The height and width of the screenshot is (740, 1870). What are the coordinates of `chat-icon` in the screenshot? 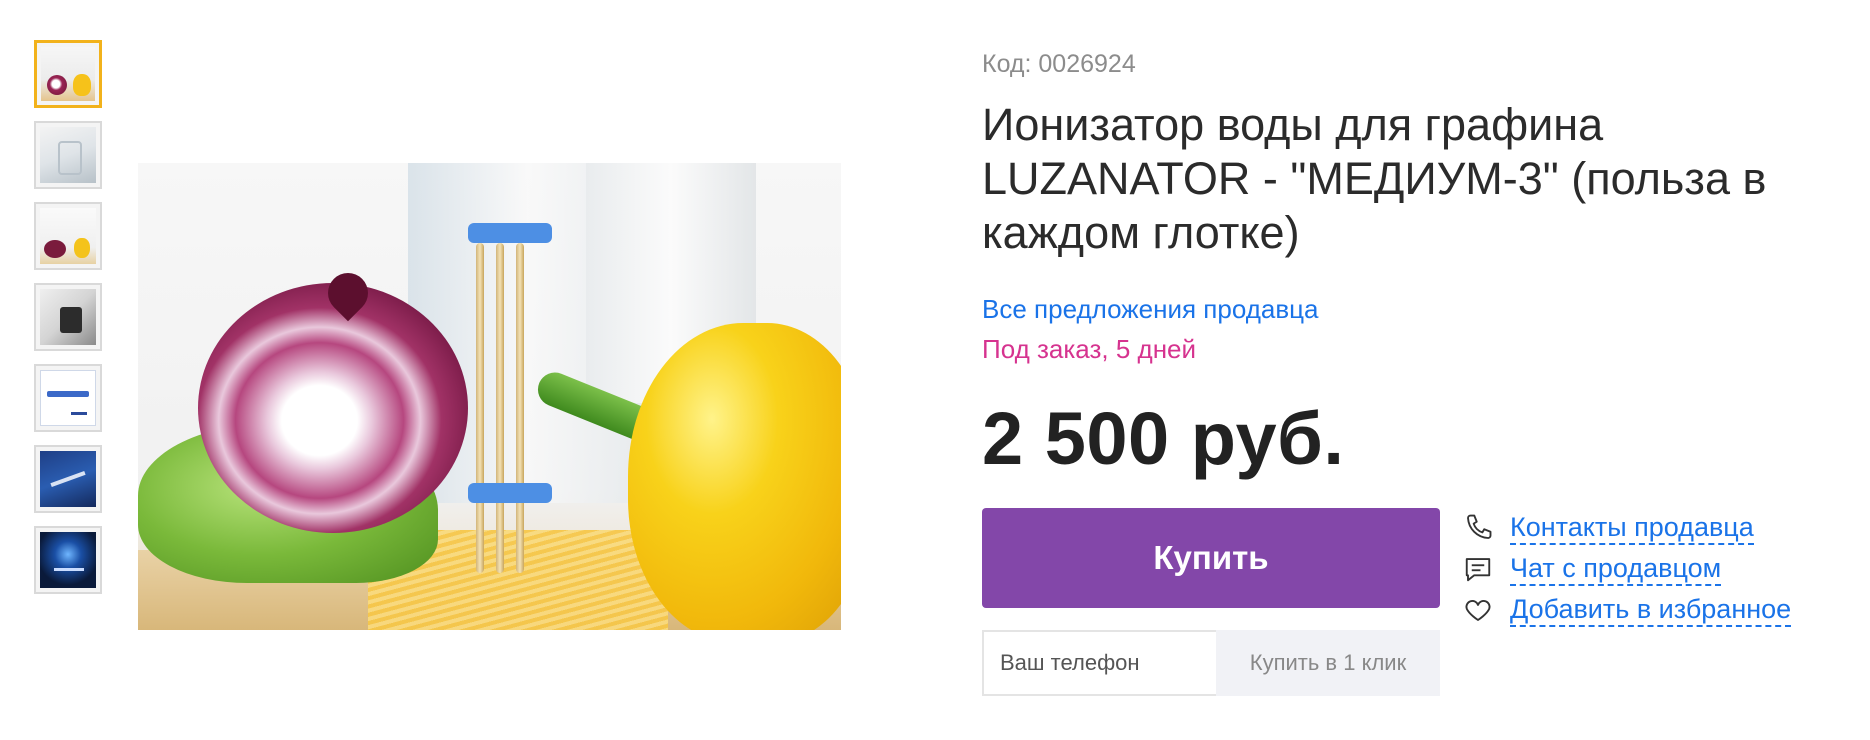 It's located at (1478, 569).